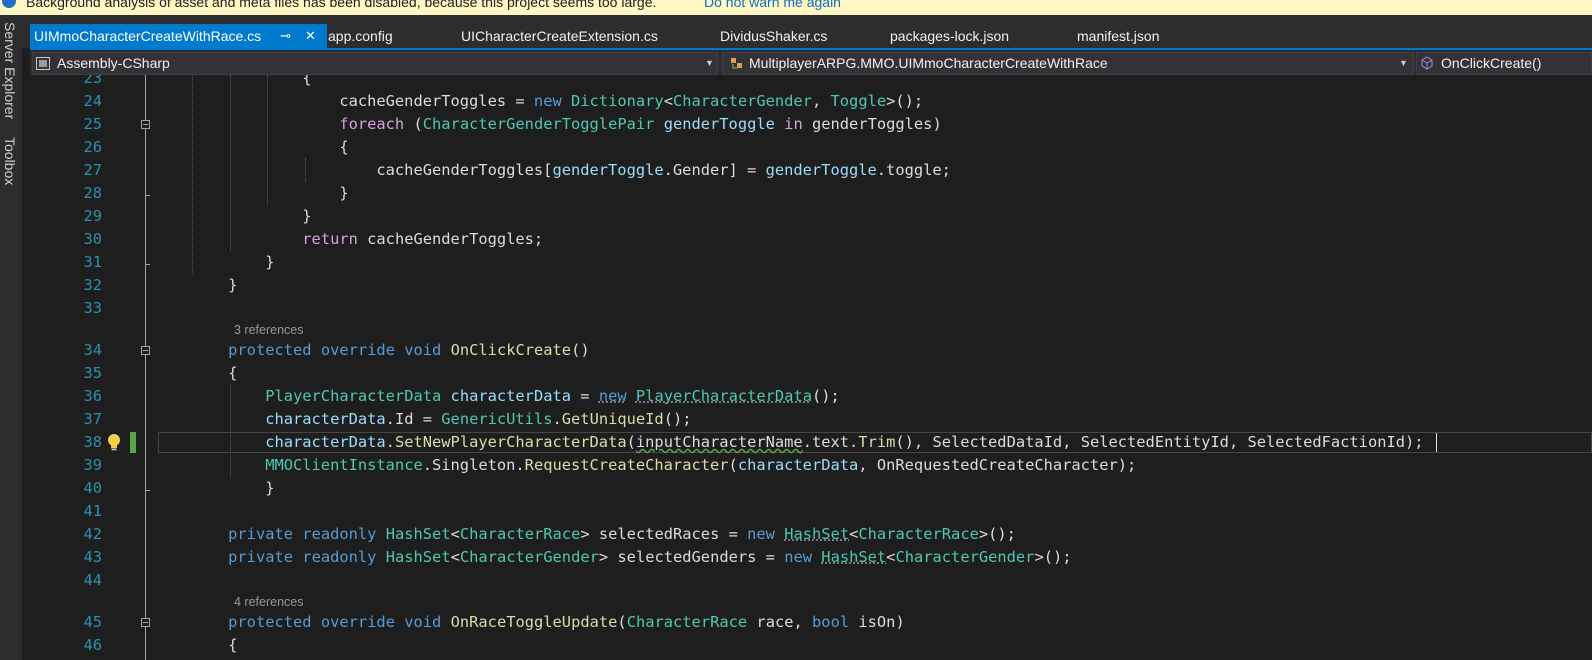 The image size is (1592, 660). What do you see at coordinates (147, 264) in the screenshot?
I see `outline-end` at bounding box center [147, 264].